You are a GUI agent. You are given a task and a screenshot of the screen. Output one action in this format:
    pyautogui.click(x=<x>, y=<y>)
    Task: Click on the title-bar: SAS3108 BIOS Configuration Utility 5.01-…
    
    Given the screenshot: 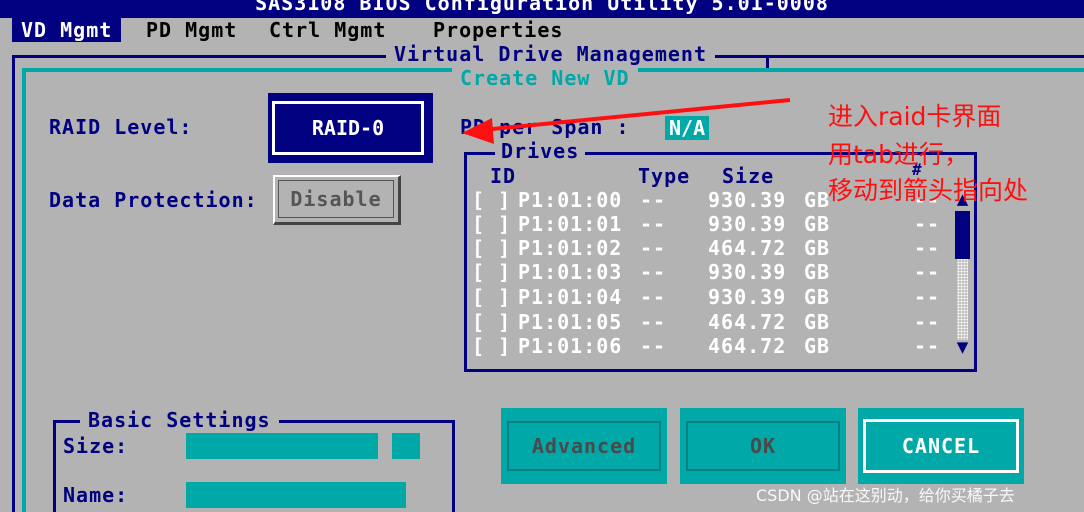 What is the action you would take?
    pyautogui.click(x=542, y=9)
    